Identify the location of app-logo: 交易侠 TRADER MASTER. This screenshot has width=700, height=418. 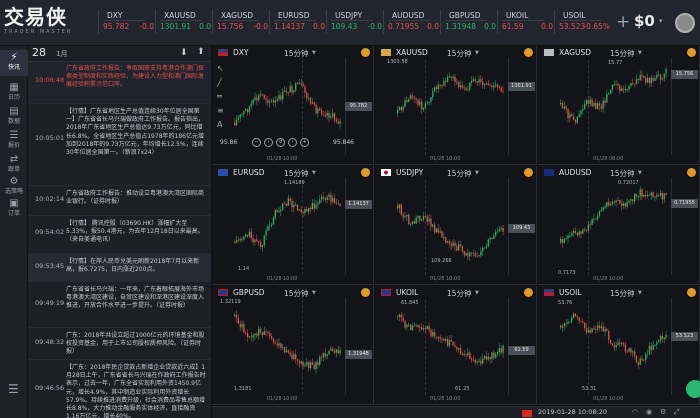
(46, 23).